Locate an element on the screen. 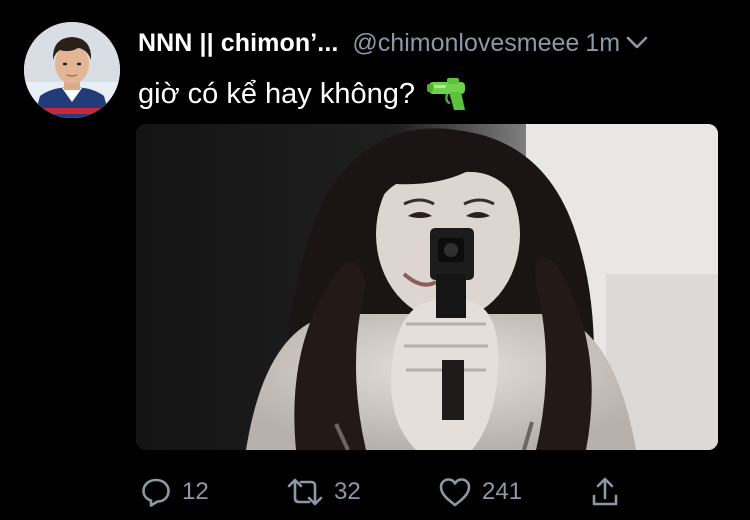 The height and width of the screenshot is (520, 750). avatar is located at coordinates (72, 70).